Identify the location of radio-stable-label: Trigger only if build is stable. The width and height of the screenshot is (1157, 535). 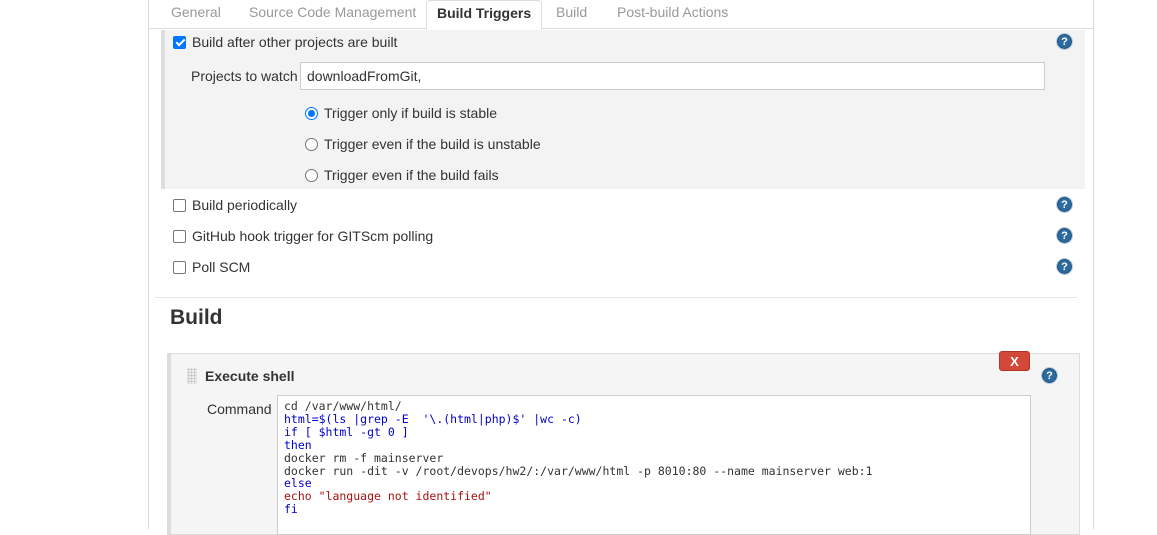
(411, 113).